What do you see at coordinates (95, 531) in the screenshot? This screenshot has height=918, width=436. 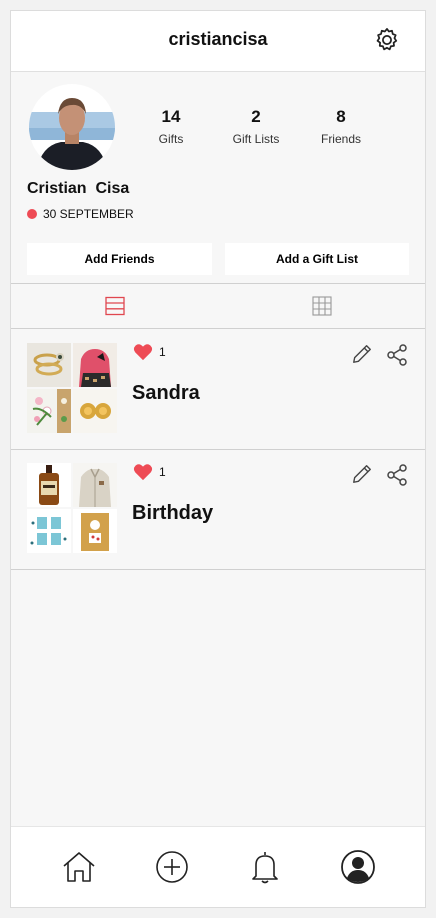 I see `gift-image-gold-card` at bounding box center [95, 531].